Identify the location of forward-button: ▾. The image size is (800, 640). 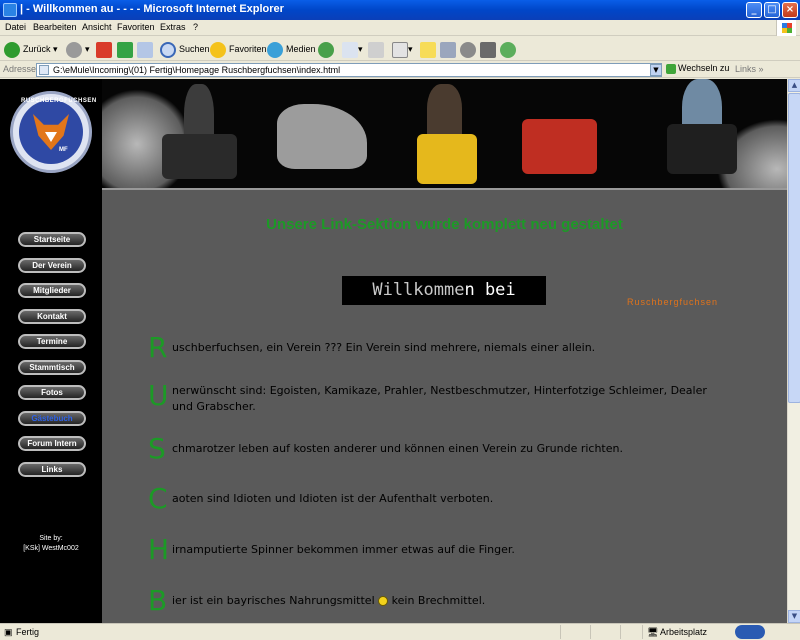
(78, 49).